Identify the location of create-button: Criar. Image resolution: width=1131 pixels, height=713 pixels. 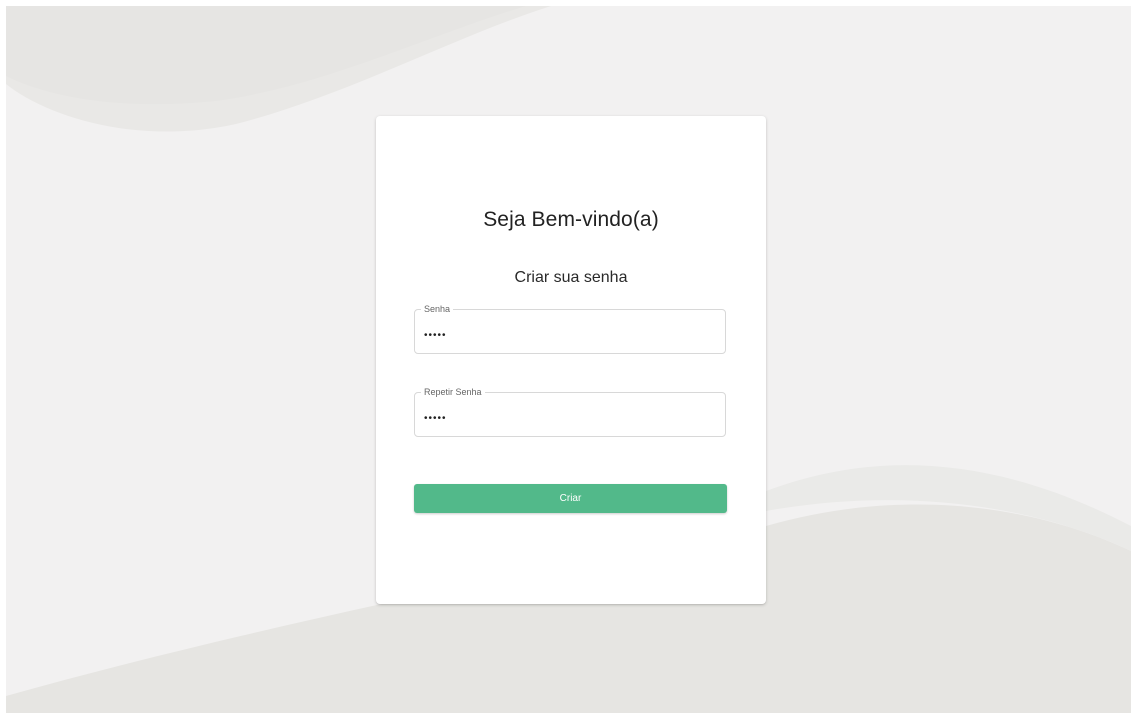
(570, 498).